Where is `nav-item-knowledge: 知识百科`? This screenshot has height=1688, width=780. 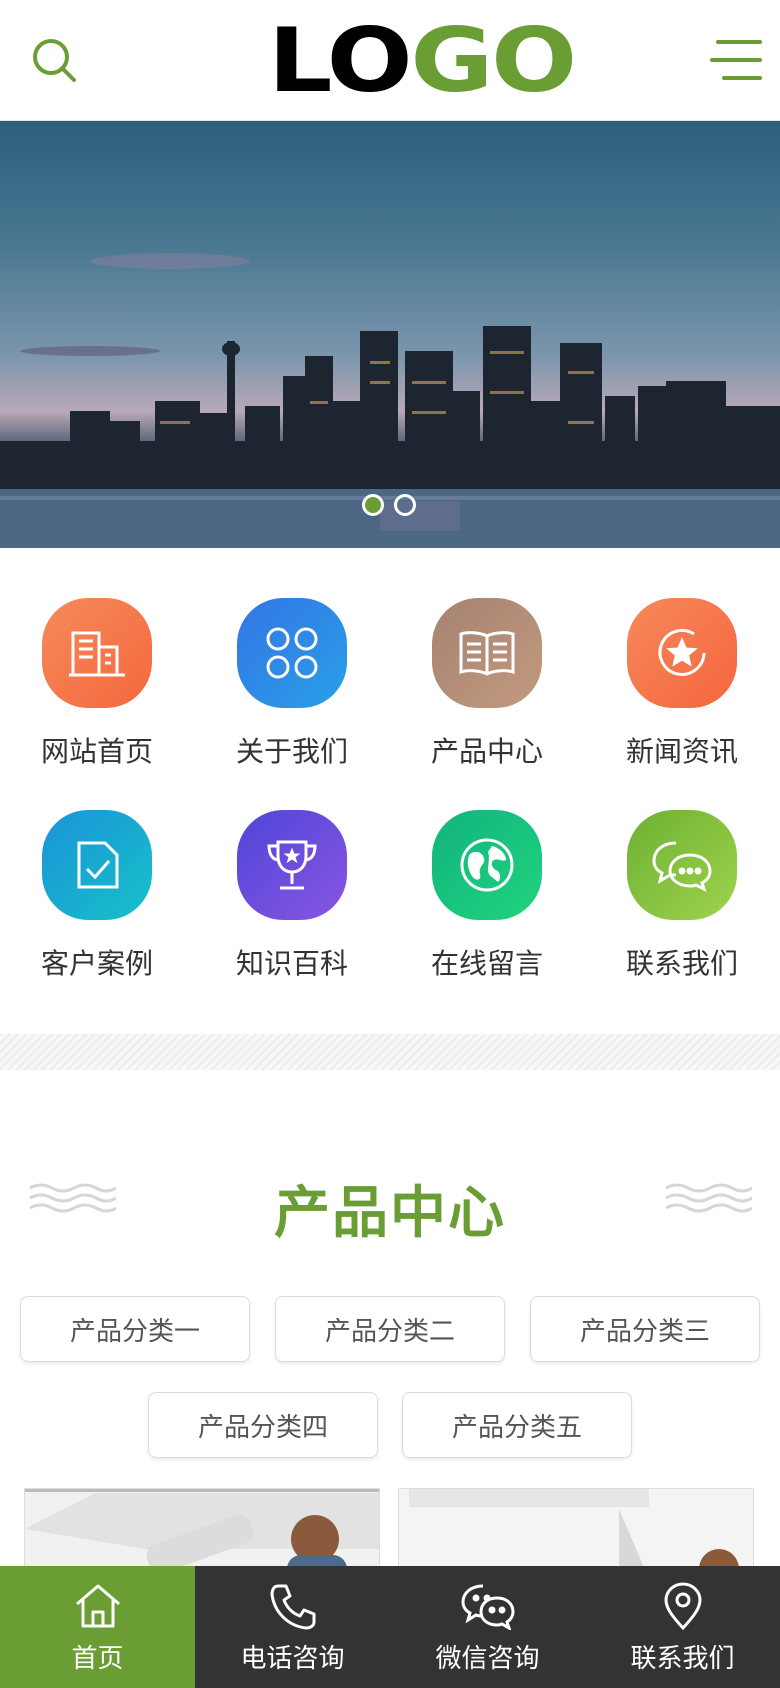 nav-item-knowledge: 知识百科 is located at coordinates (292, 896).